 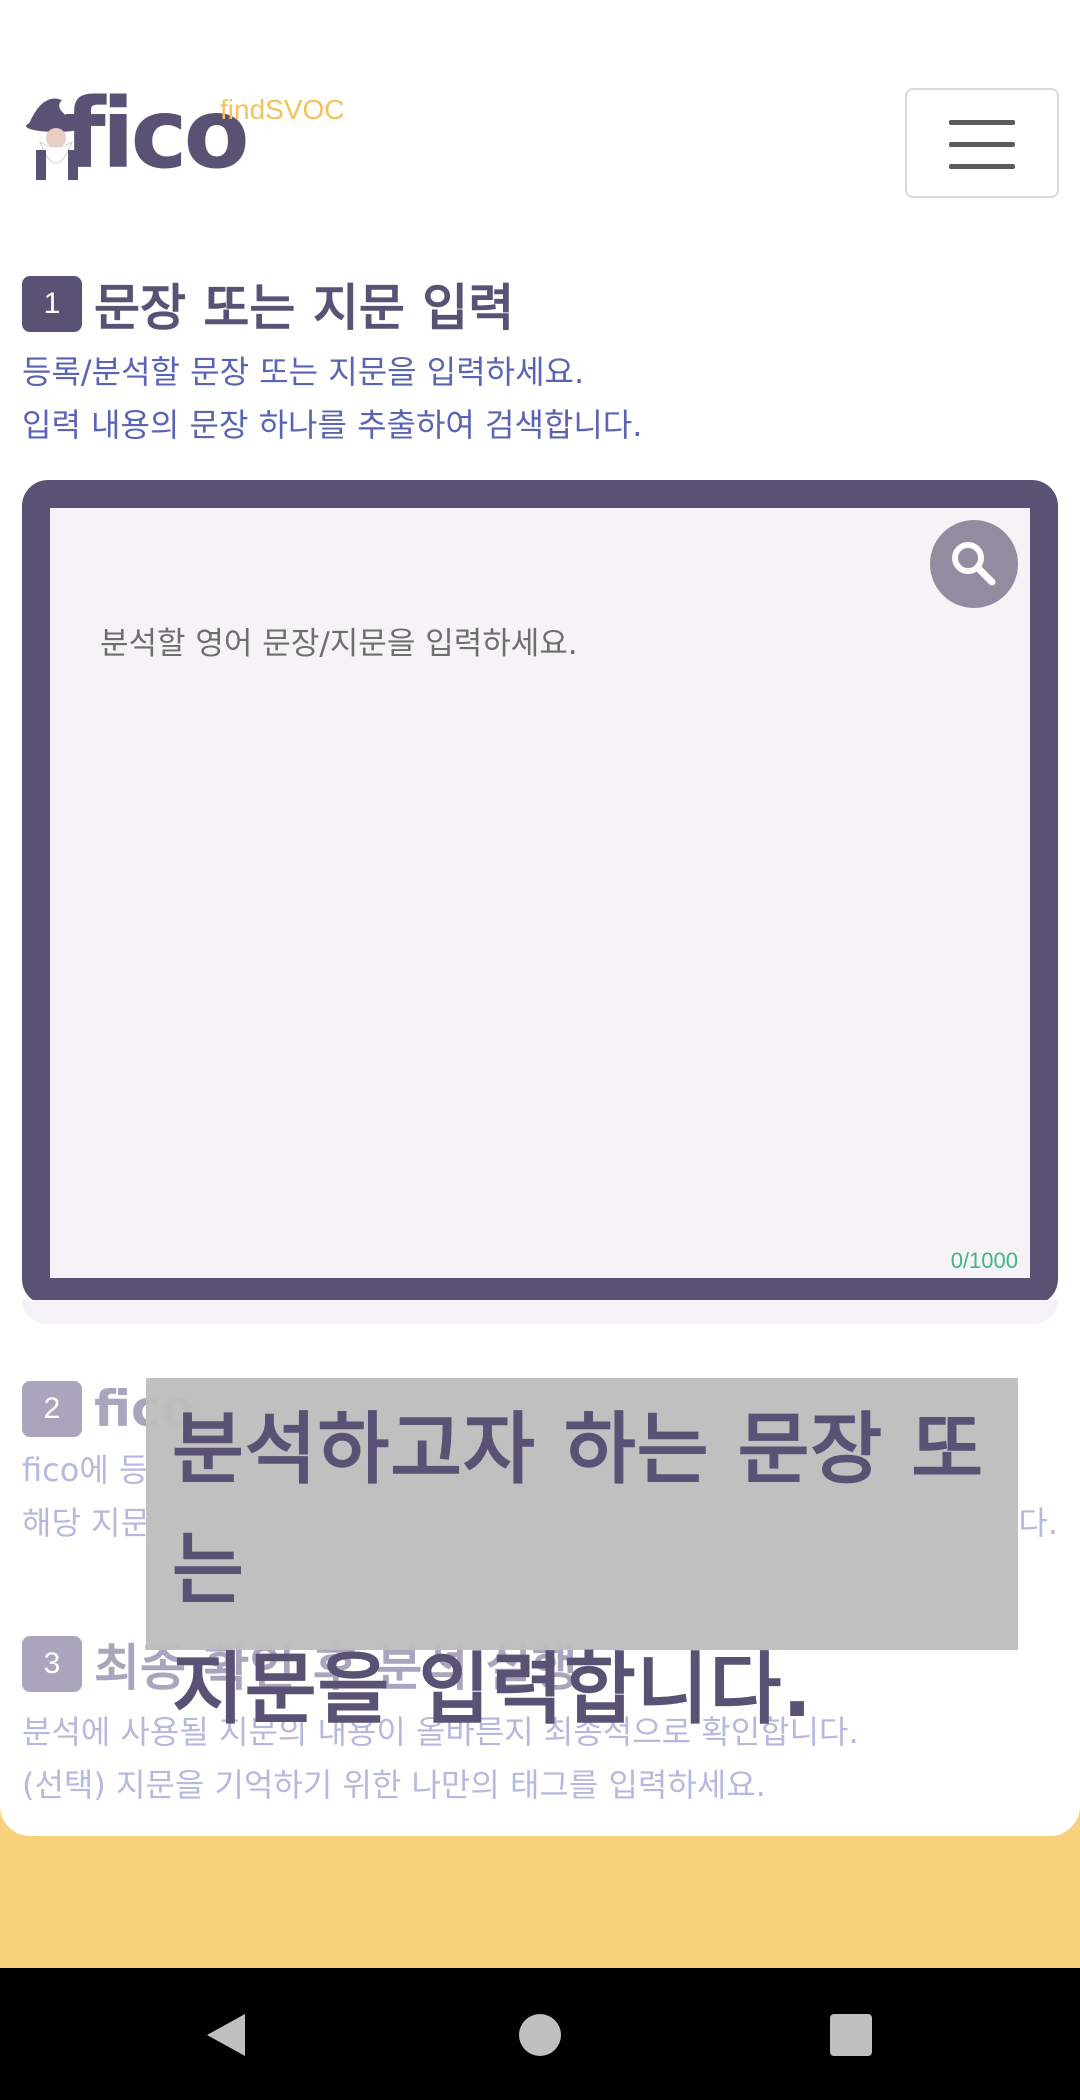 I want to click on guide-tooltip: 분석하고자 하는 문장 또는 지문을 입력합니다., so click(x=582, y=1556).